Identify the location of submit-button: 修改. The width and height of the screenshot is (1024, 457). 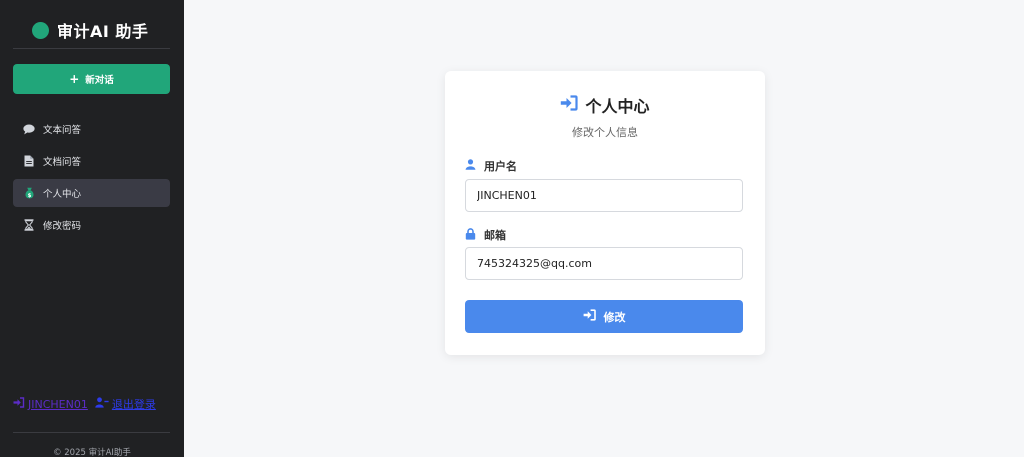
(604, 316).